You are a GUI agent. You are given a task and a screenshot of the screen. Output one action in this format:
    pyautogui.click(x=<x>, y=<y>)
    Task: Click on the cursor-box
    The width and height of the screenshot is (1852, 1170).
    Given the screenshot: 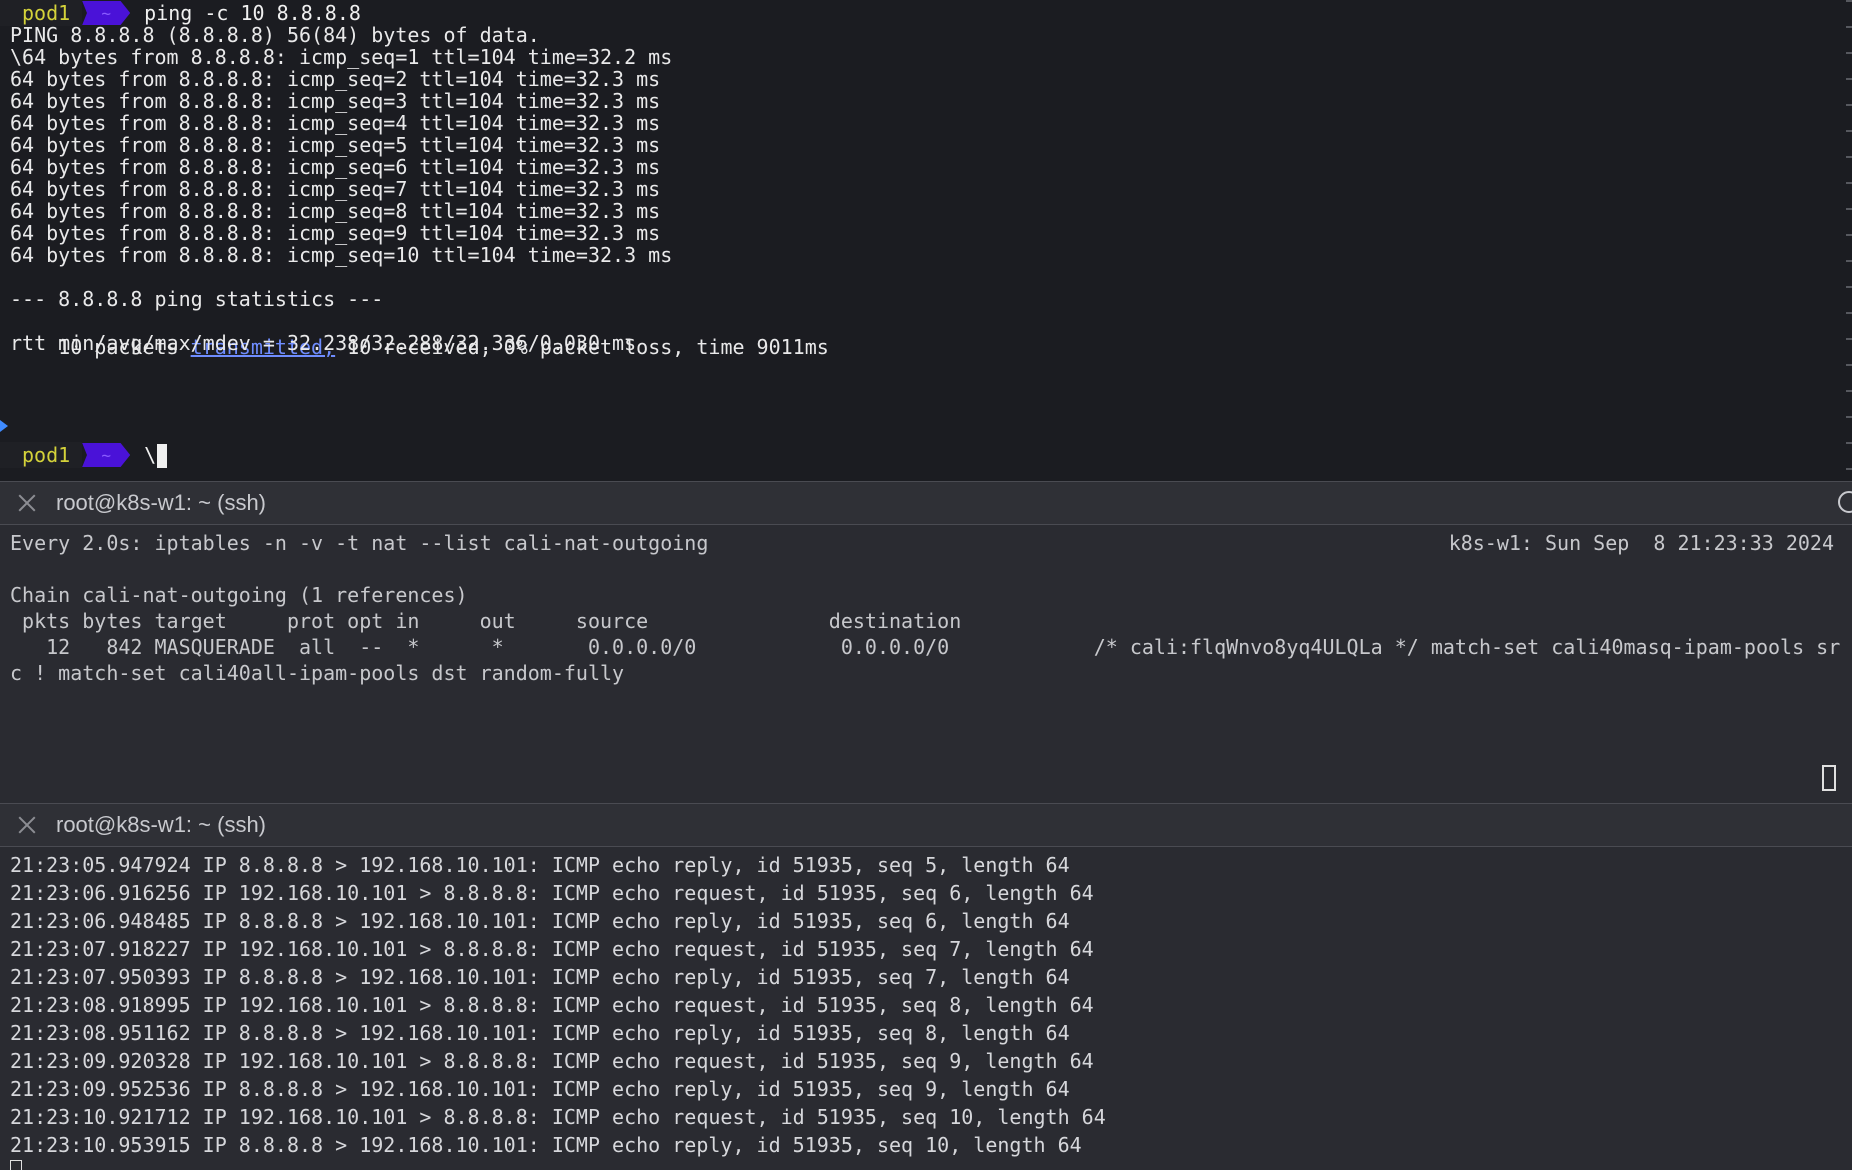 What is the action you would take?
    pyautogui.click(x=1829, y=778)
    